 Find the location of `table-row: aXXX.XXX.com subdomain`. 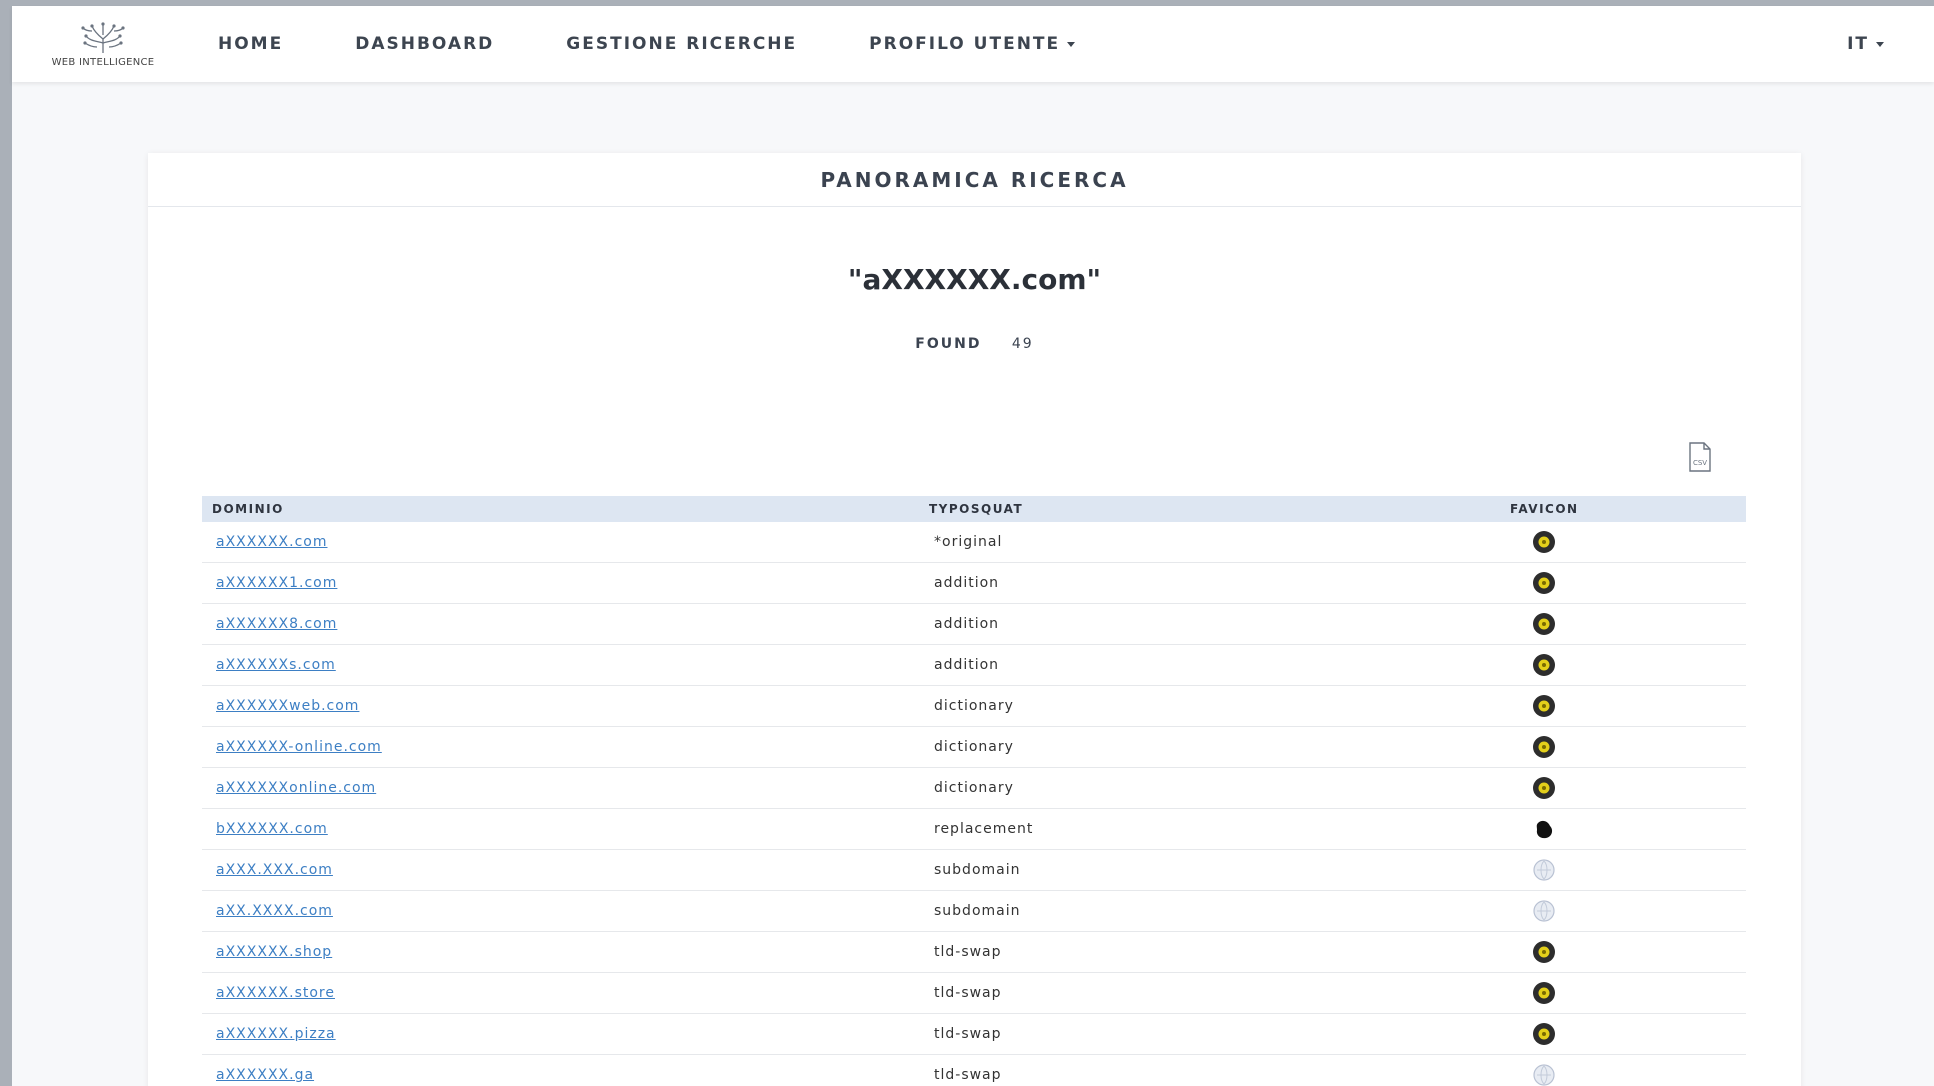

table-row: aXXX.XXX.com subdomain is located at coordinates (974, 870).